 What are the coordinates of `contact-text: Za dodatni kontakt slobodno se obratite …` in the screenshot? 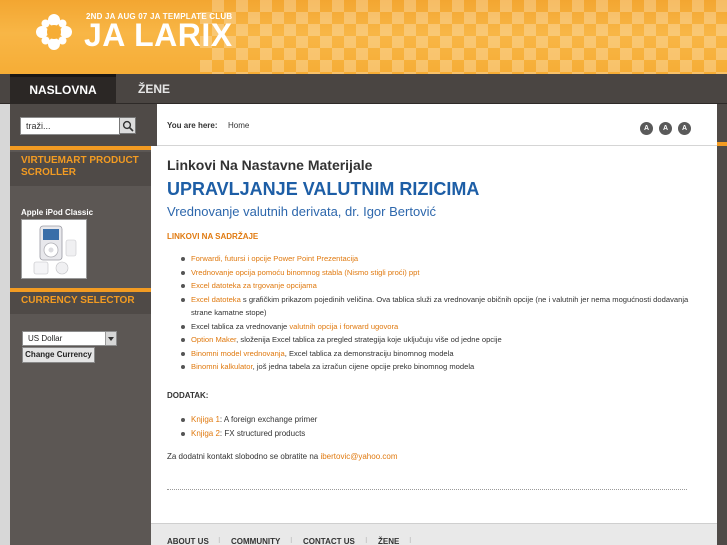 It's located at (244, 456).